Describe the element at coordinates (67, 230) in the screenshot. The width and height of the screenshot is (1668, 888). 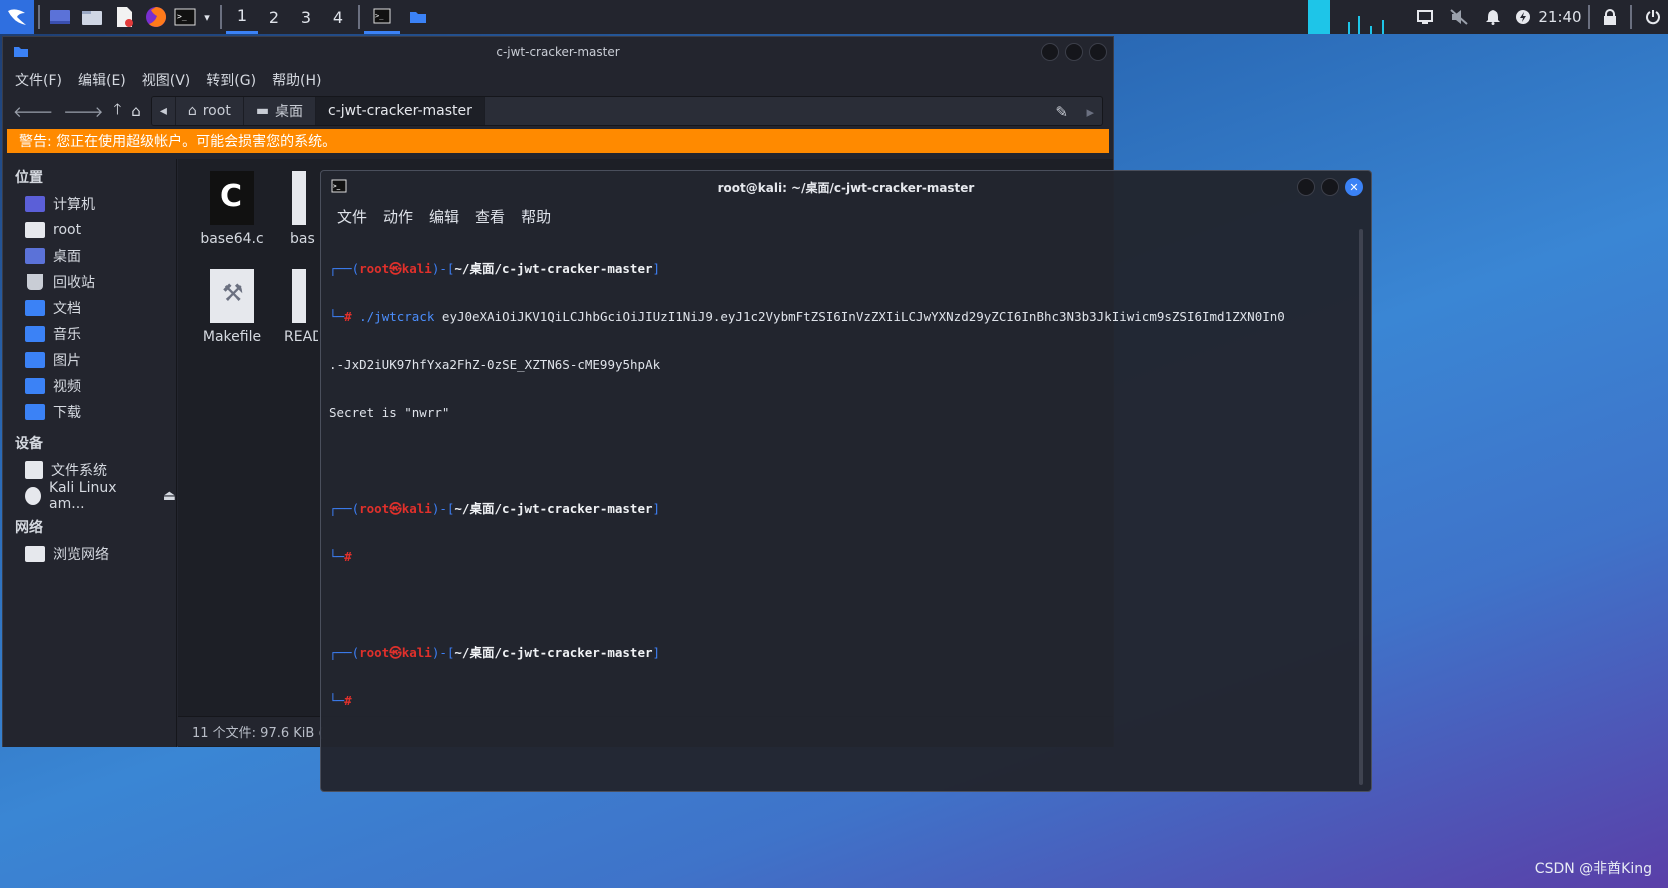
I see `sidebar-item-label: root` at that location.